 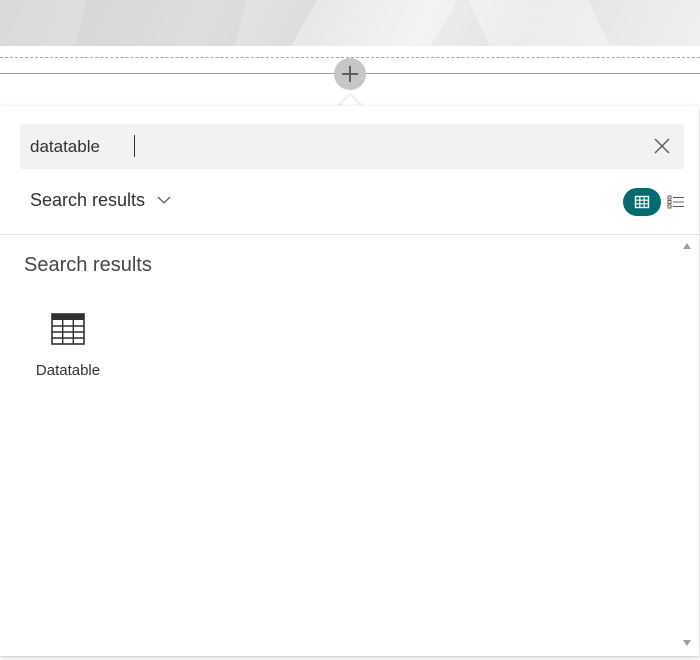 What do you see at coordinates (134, 146) in the screenshot?
I see `text-caret` at bounding box center [134, 146].